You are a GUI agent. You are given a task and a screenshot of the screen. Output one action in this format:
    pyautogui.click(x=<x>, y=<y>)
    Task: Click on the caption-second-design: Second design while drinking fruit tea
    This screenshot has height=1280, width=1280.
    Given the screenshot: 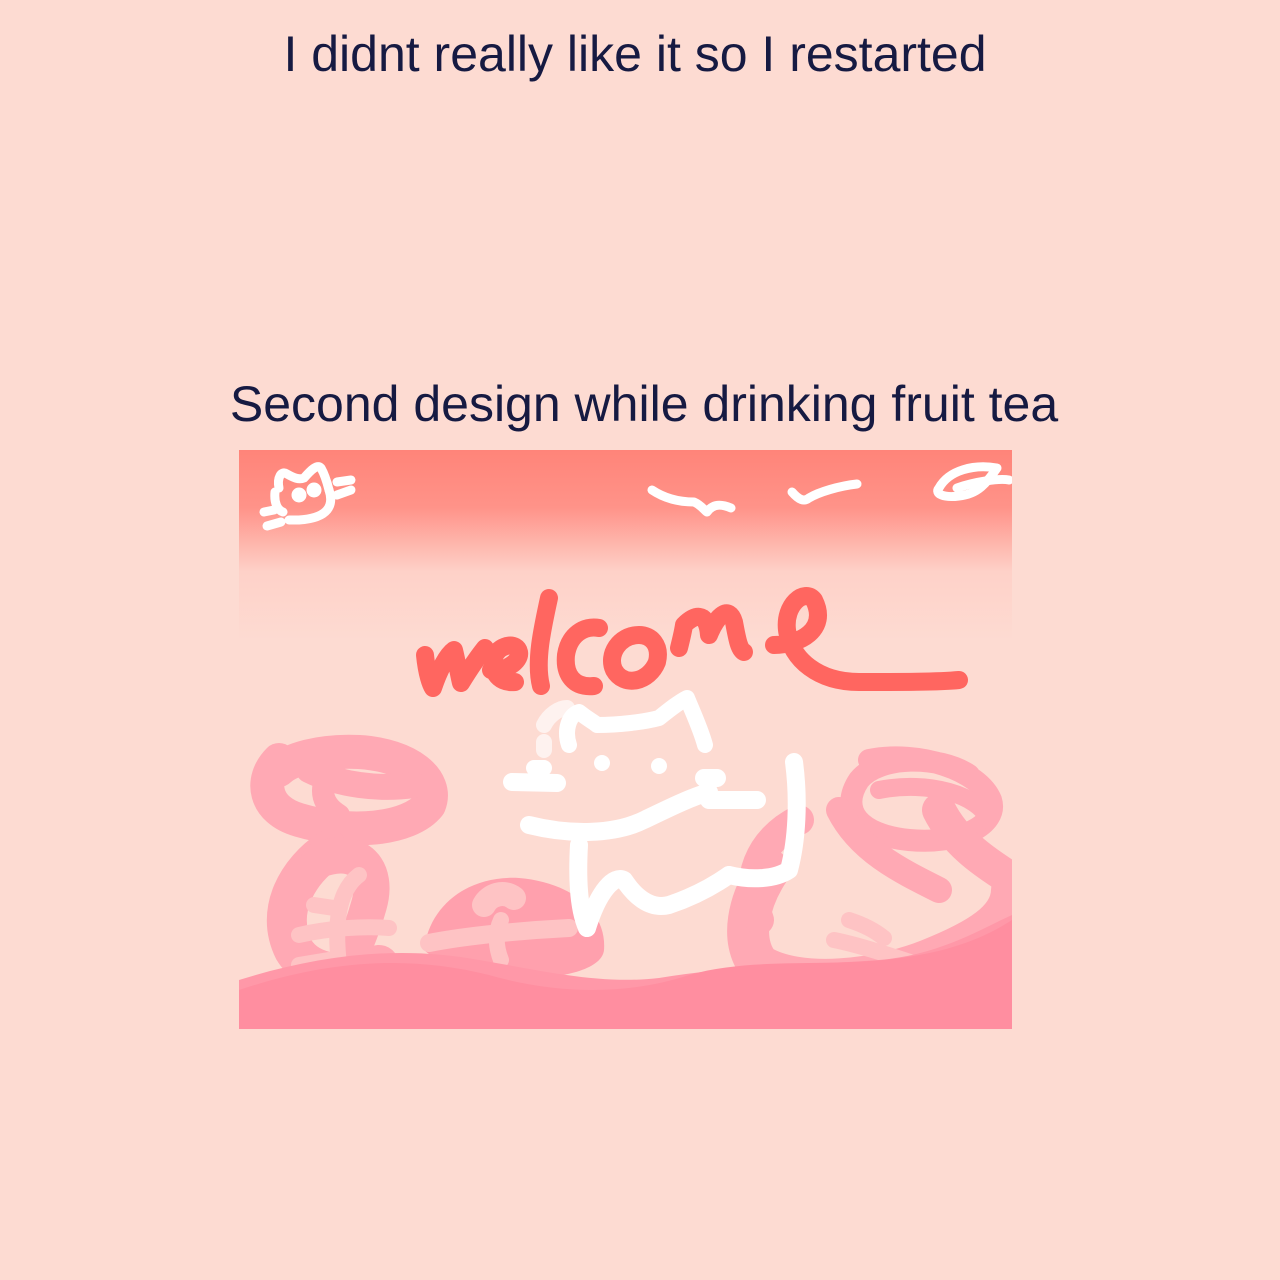 What is the action you would take?
    pyautogui.click(x=644, y=404)
    